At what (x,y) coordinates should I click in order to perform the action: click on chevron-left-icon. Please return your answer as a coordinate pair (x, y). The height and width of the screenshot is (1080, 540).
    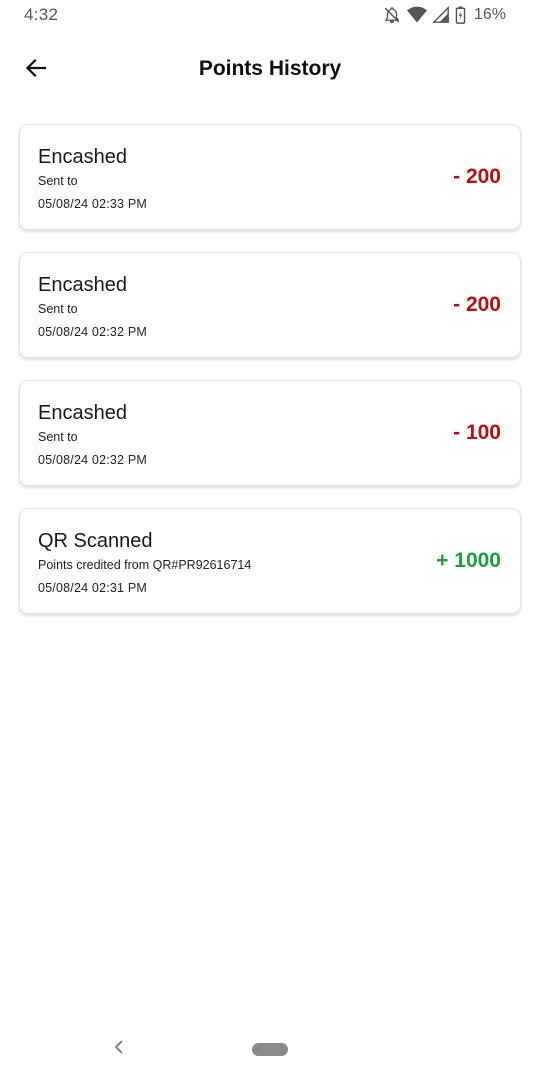
    Looking at the image, I should click on (119, 1049).